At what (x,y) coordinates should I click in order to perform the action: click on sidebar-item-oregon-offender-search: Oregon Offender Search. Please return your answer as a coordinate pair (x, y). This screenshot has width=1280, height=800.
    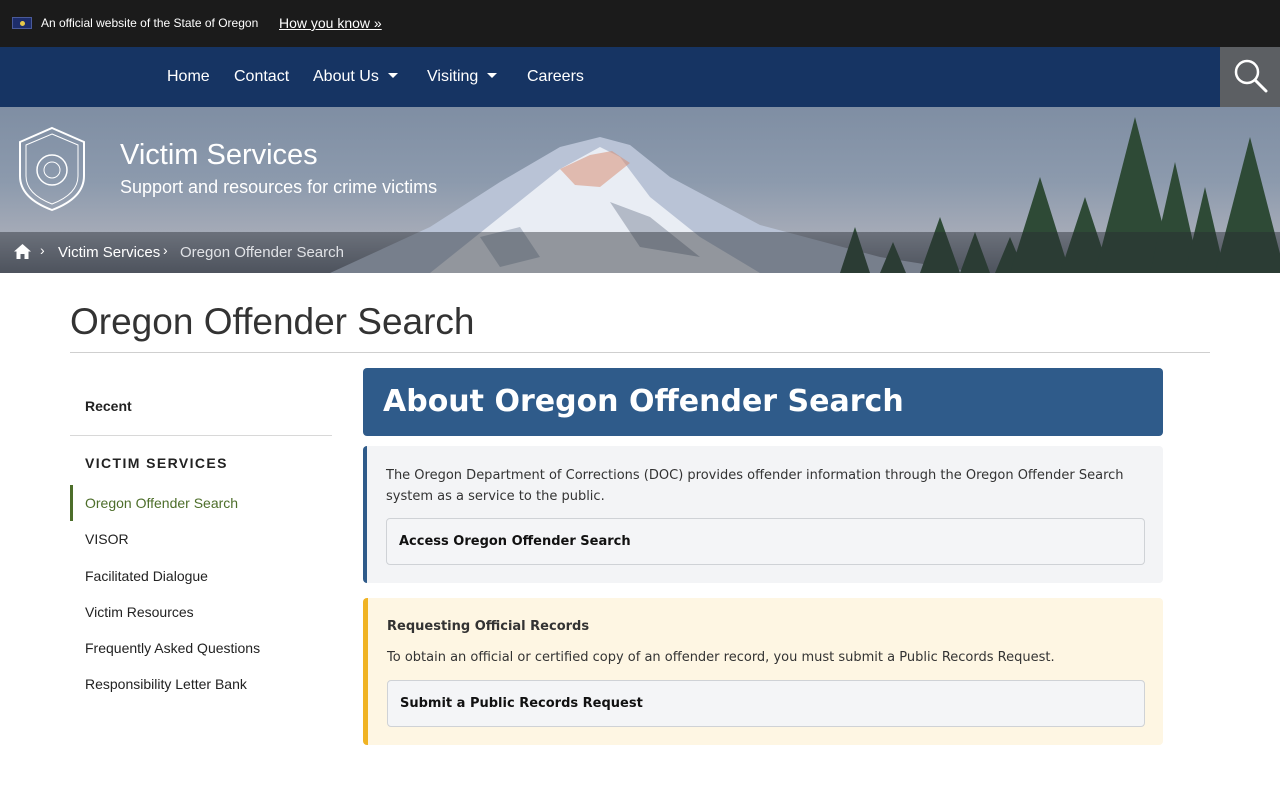
    Looking at the image, I should click on (161, 503).